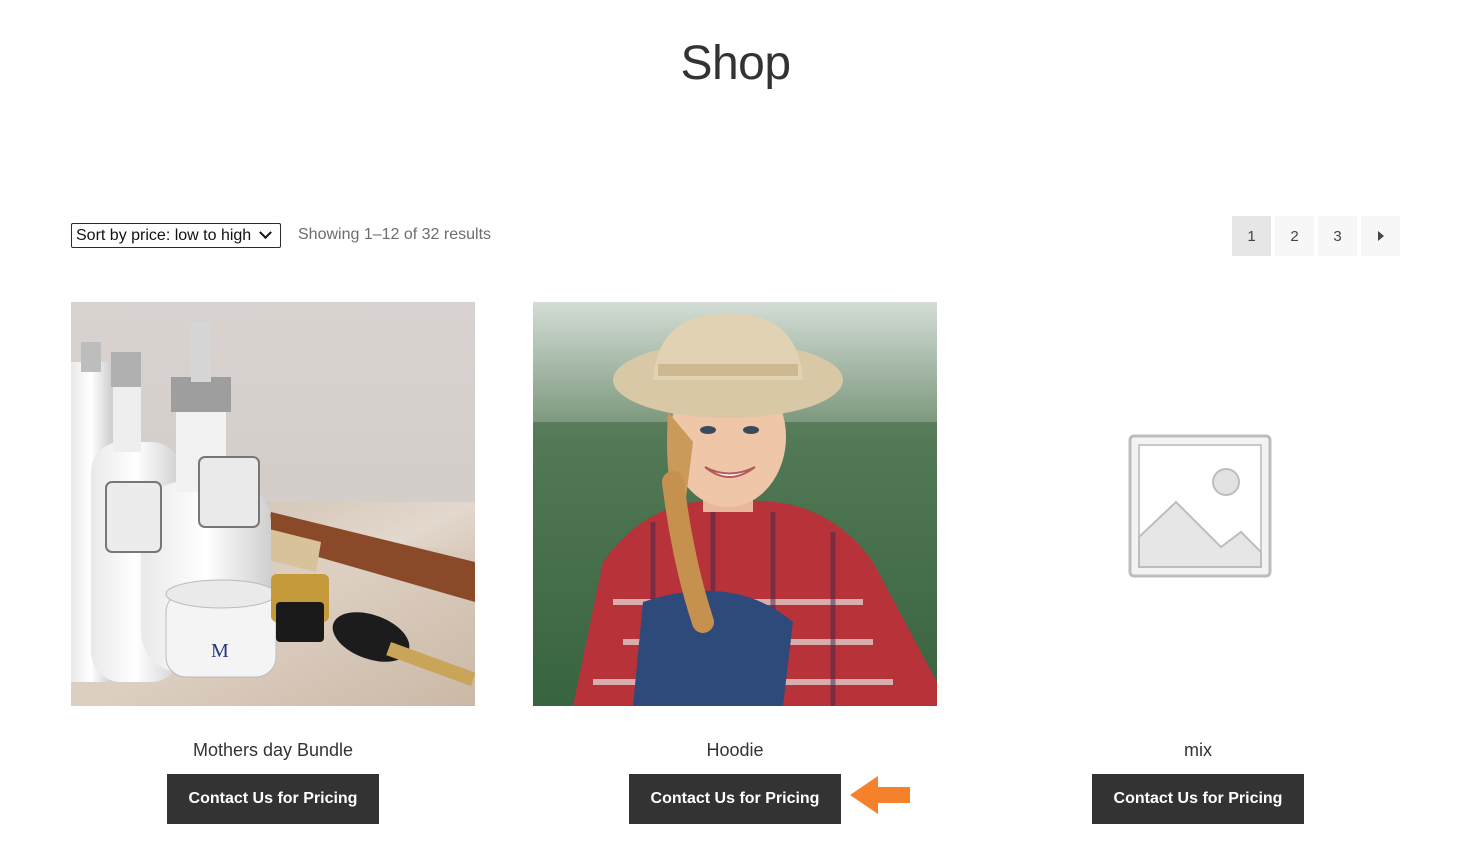  I want to click on annotation-arrow-icon, so click(880, 795).